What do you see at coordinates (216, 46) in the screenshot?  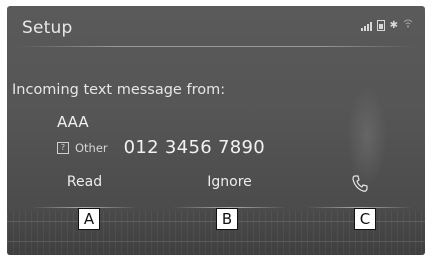 I see `header-divider` at bounding box center [216, 46].